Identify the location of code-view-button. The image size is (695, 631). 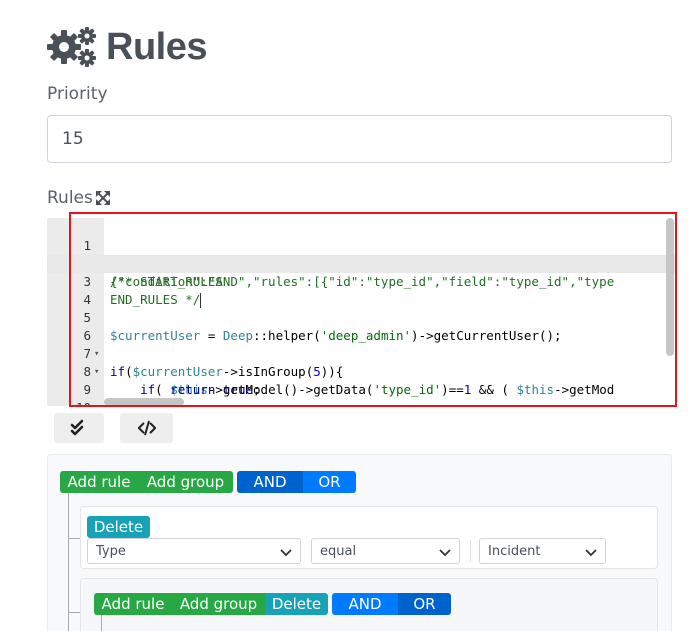
(146, 428).